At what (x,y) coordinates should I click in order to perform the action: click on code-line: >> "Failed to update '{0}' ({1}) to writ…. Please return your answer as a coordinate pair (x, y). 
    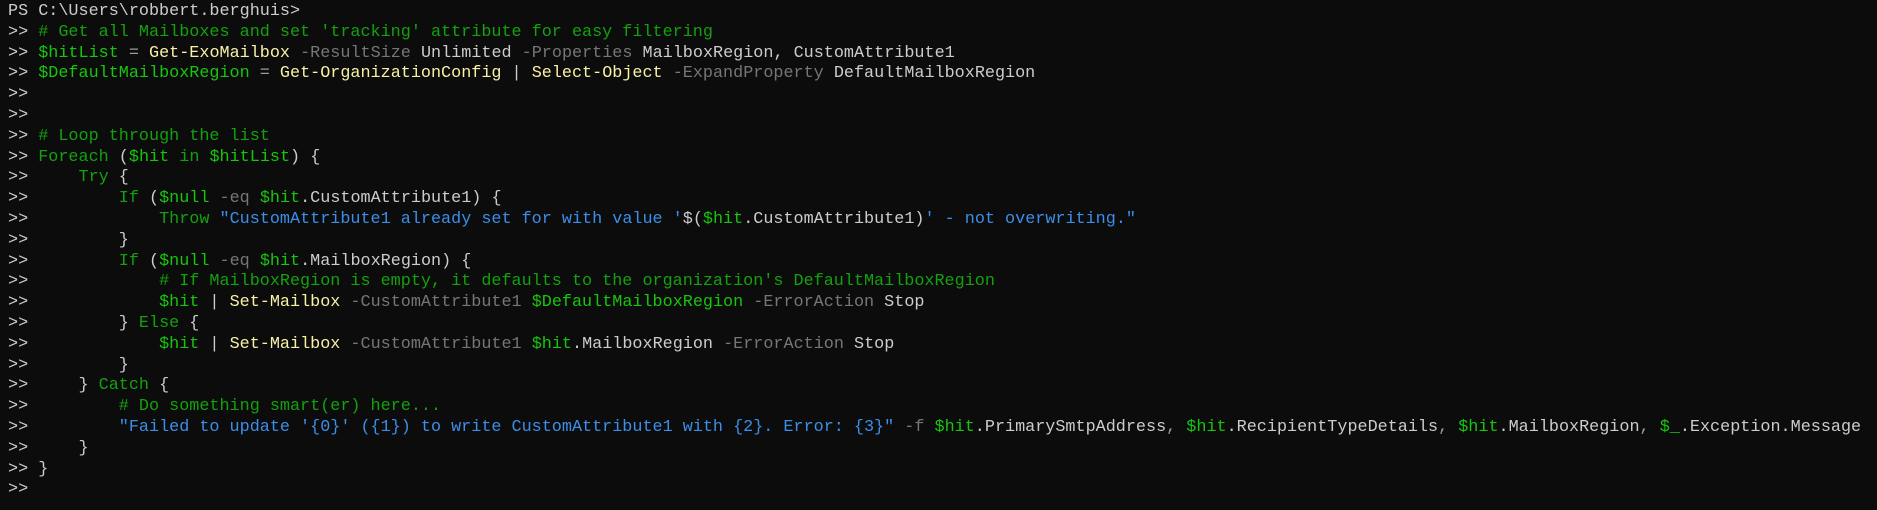
    Looking at the image, I should click on (942, 428).